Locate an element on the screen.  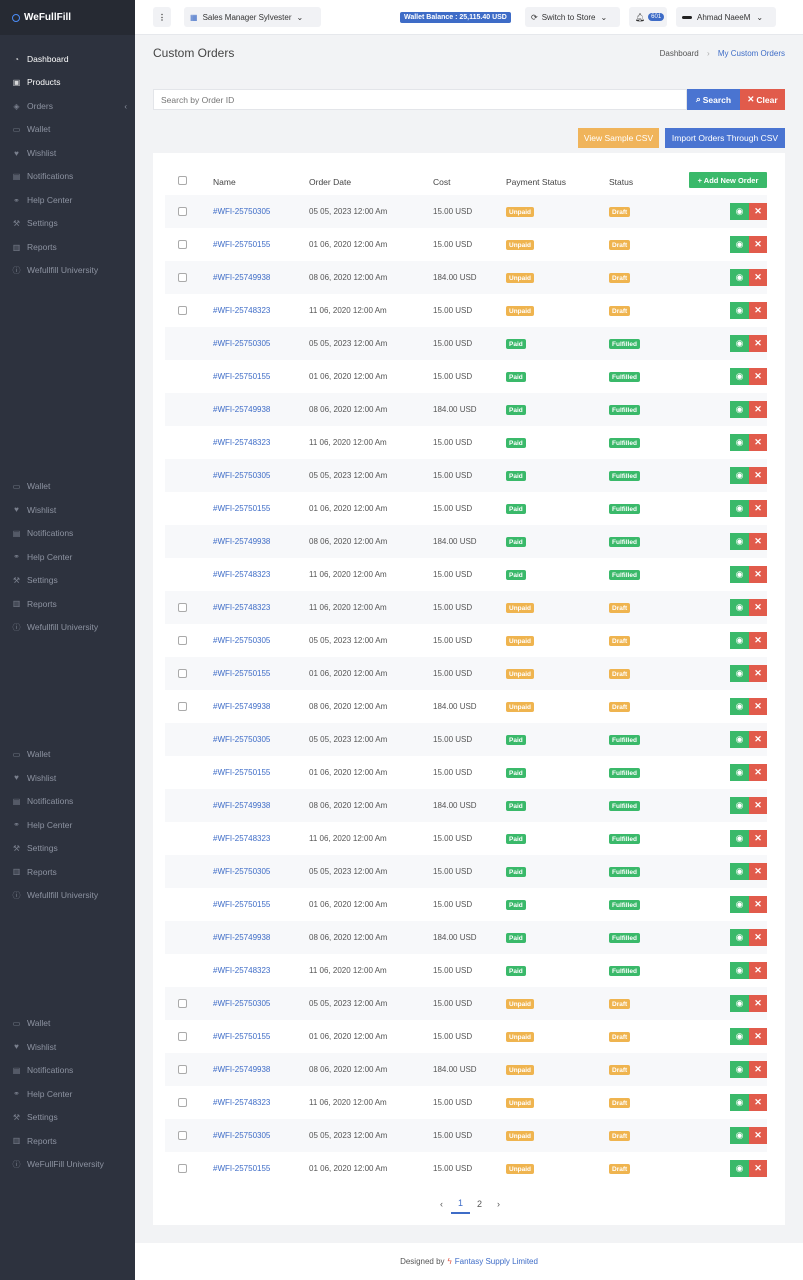
search-input is located at coordinates (420, 99).